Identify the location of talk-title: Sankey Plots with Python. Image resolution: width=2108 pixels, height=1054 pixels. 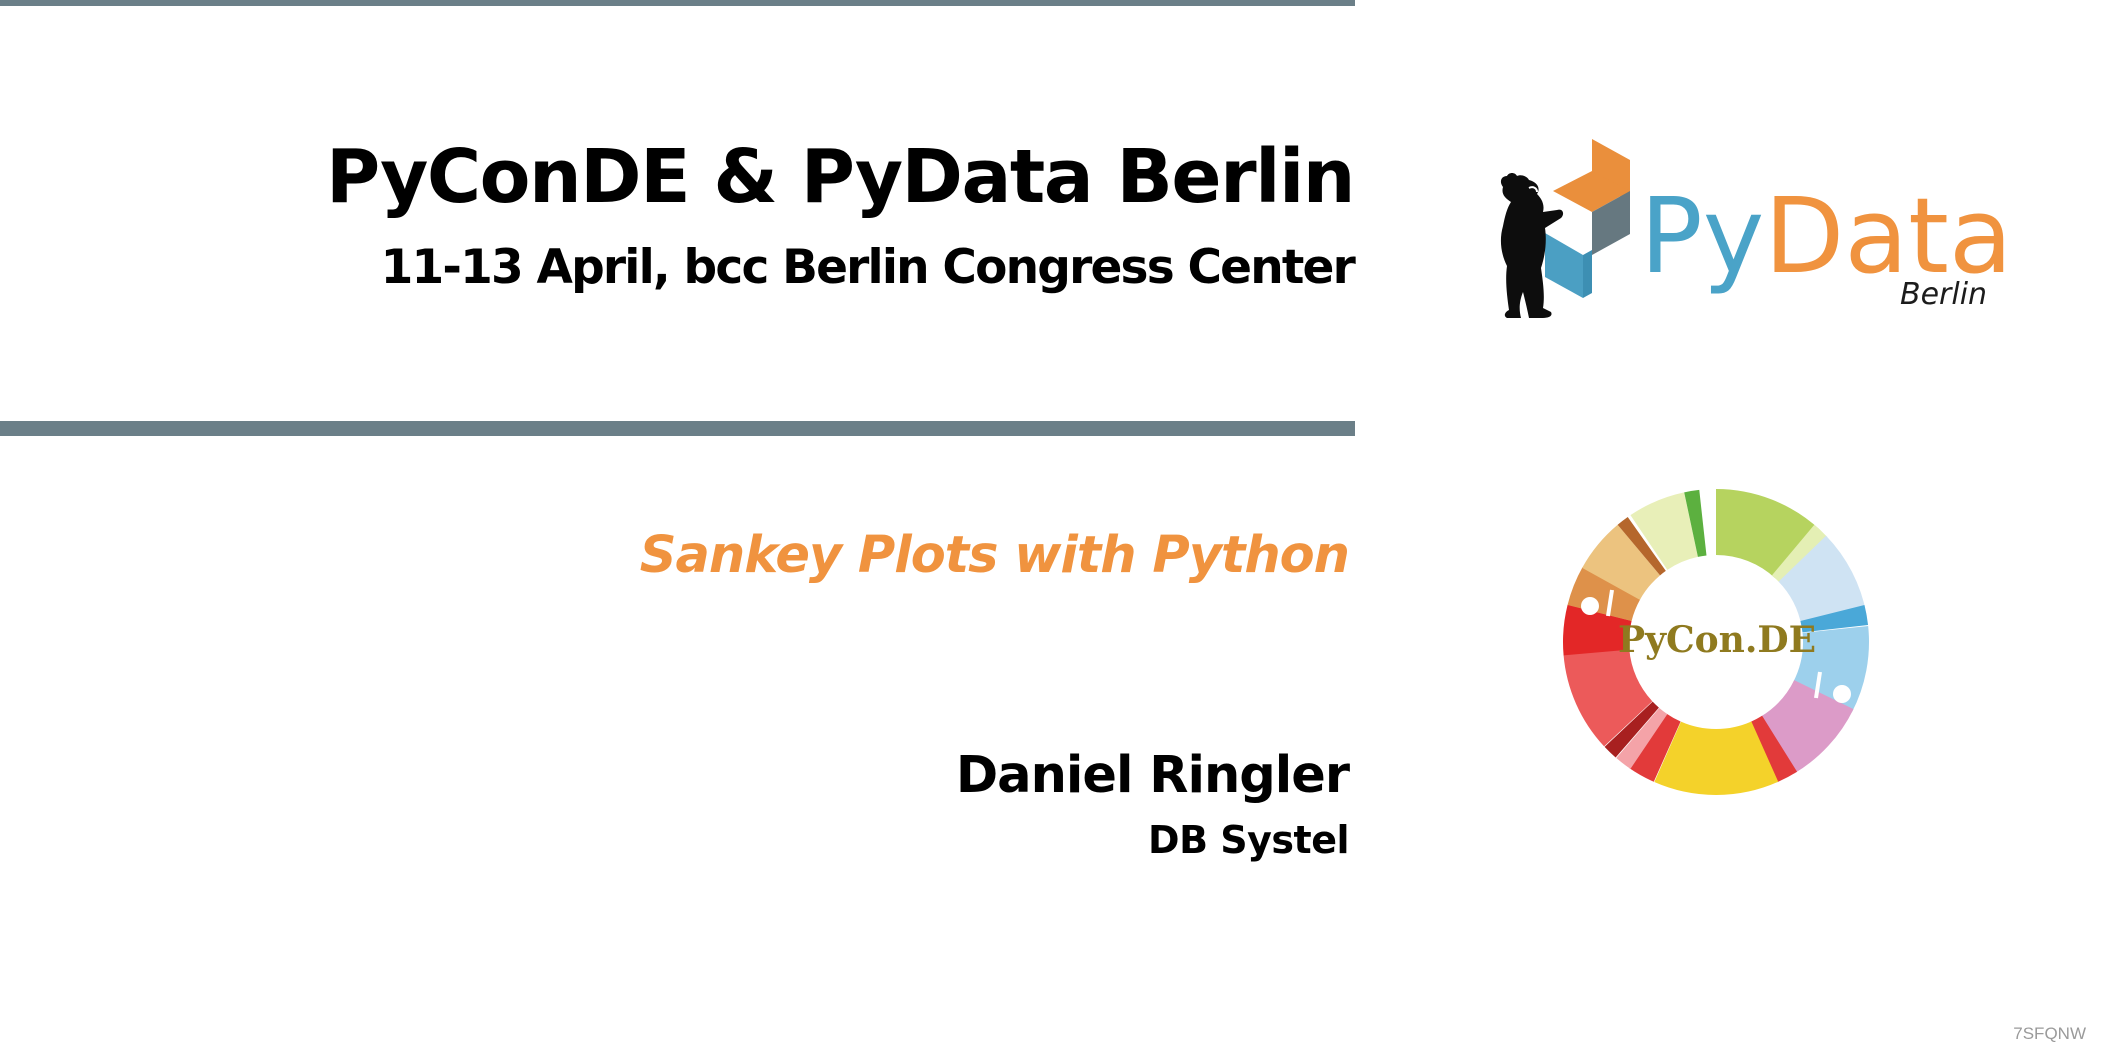
(994, 555).